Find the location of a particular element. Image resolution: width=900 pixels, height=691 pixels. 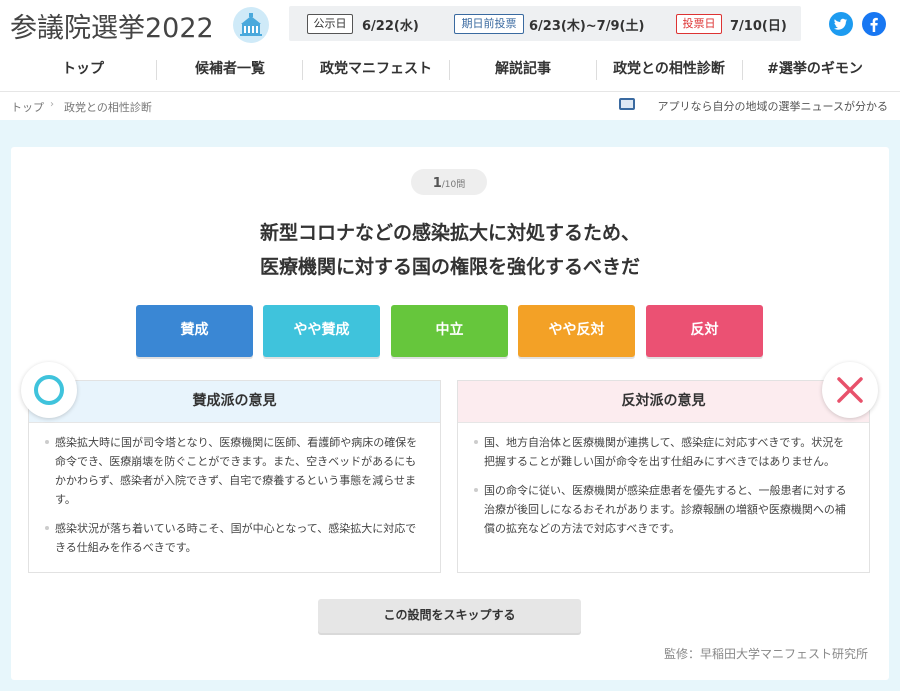

question-counter: 1/10問 is located at coordinates (449, 182).